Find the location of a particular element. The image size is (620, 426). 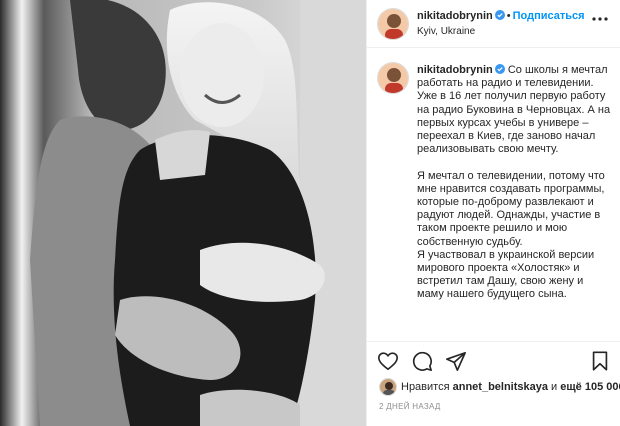

post-location: Kyiv, Ukraine is located at coordinates (446, 31).